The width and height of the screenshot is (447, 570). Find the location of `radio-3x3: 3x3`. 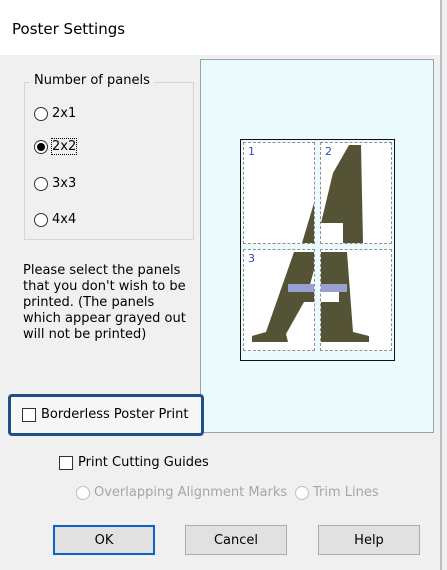

radio-3x3: 3x3 is located at coordinates (55, 183).